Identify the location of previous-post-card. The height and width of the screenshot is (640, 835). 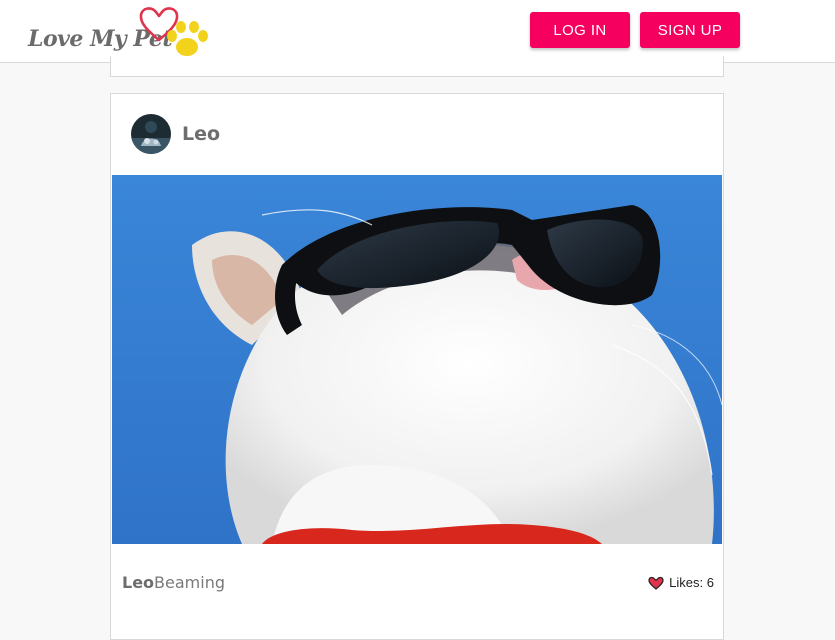
(417, 66).